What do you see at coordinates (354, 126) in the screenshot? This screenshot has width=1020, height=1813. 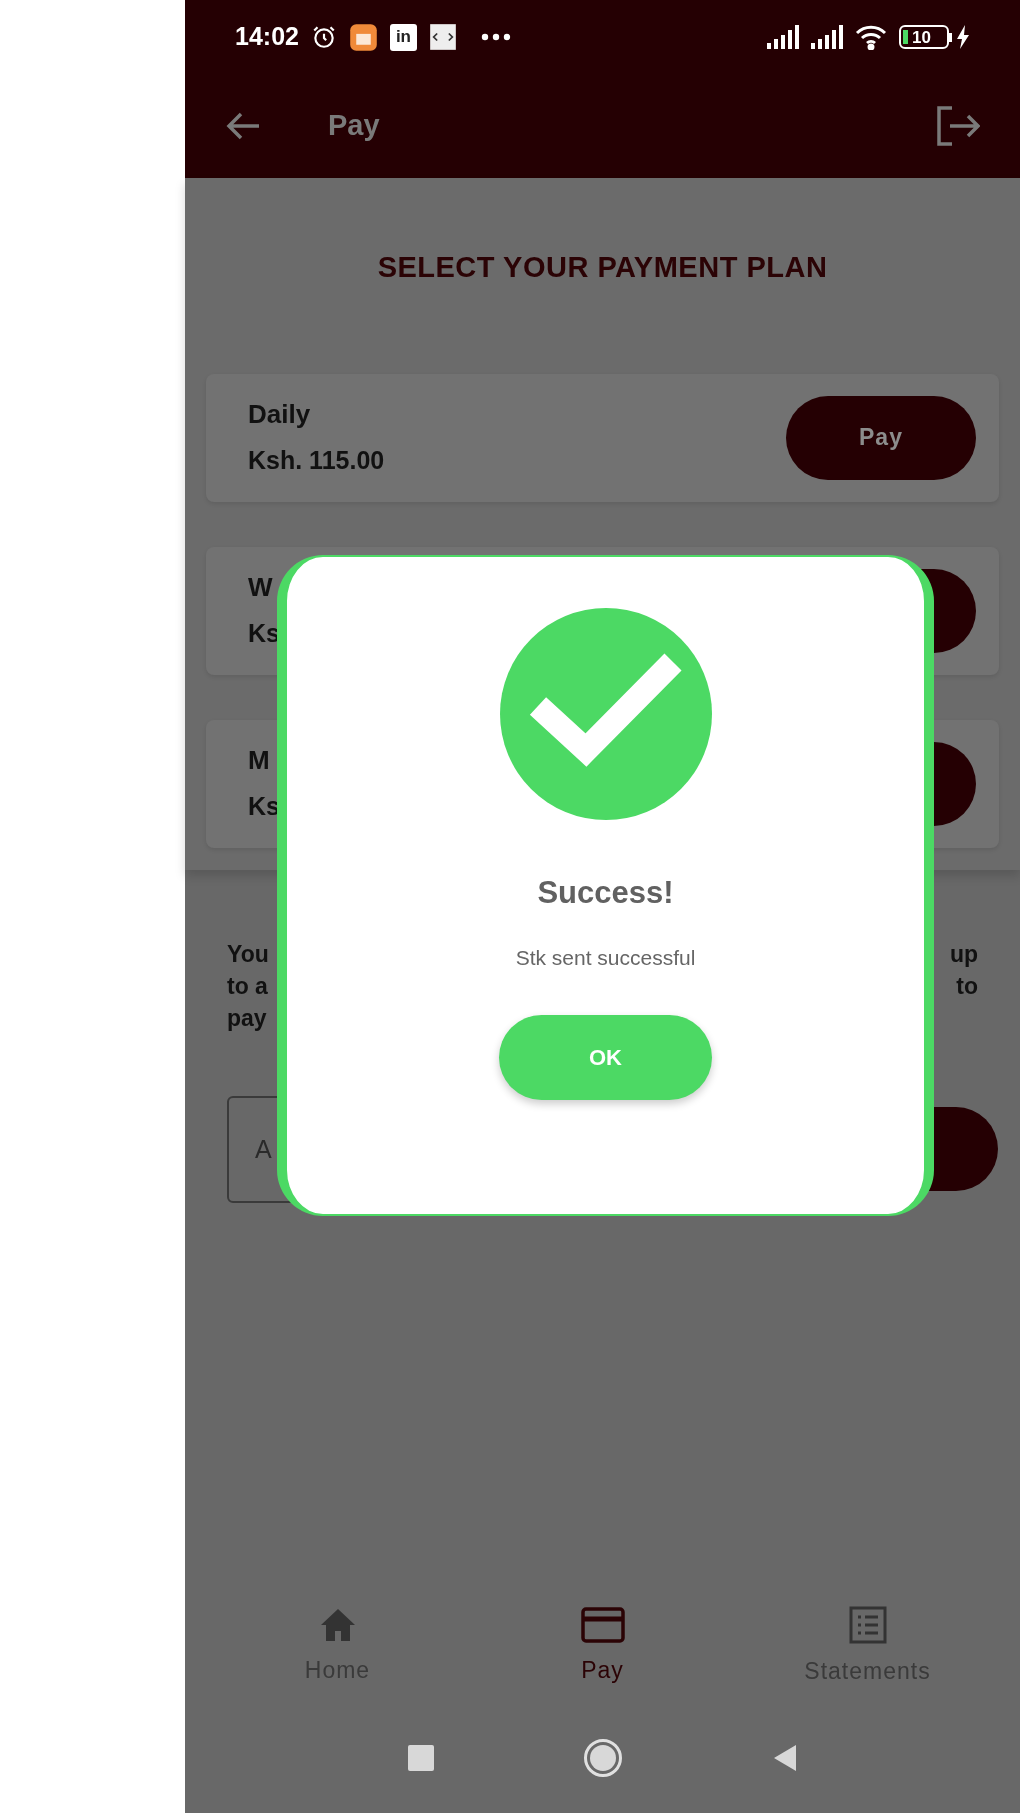 I see `screen-title: Pay` at bounding box center [354, 126].